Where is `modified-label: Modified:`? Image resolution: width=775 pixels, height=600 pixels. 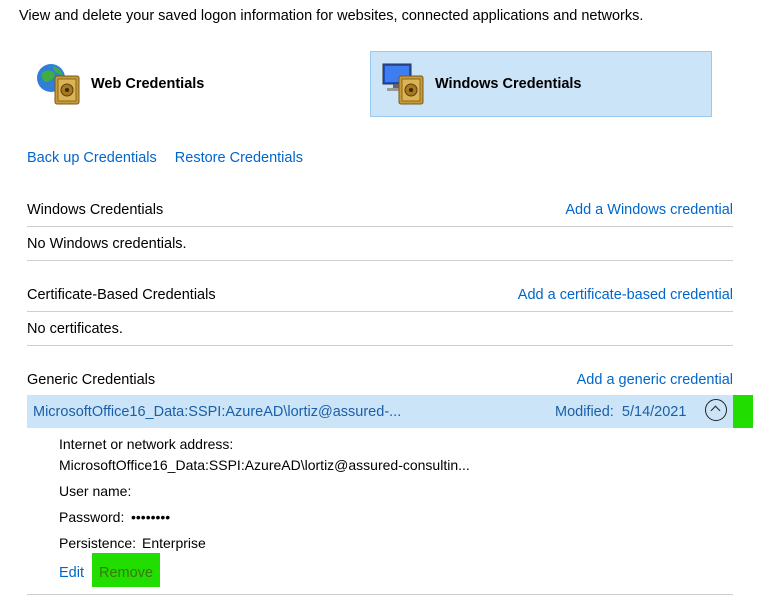
modified-label: Modified: is located at coordinates (584, 411).